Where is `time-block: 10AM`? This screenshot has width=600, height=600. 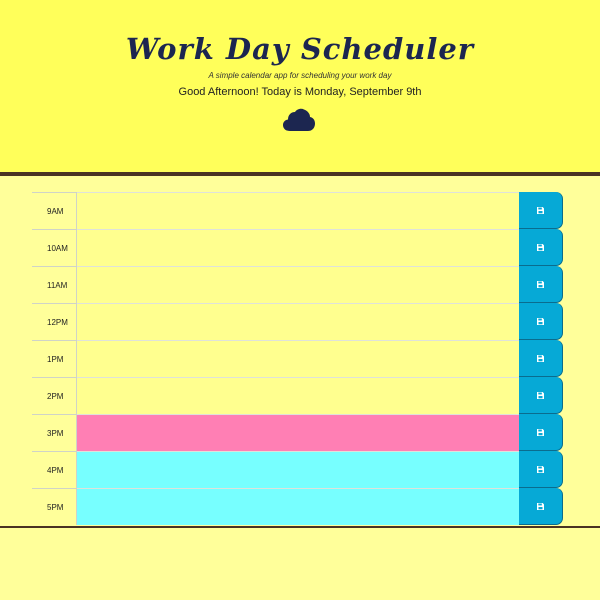 time-block: 10AM is located at coordinates (298, 247).